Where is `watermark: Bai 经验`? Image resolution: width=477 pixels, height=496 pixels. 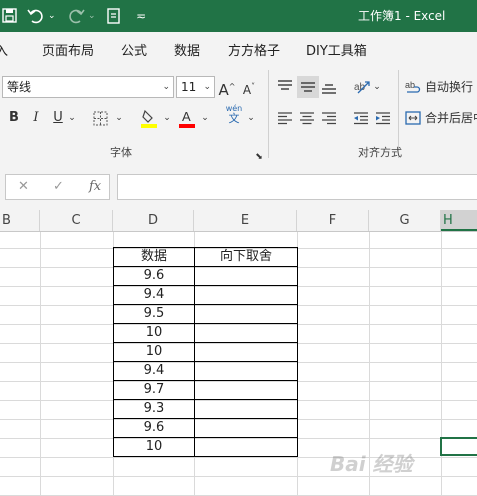 watermark: Bai 经验 is located at coordinates (371, 464).